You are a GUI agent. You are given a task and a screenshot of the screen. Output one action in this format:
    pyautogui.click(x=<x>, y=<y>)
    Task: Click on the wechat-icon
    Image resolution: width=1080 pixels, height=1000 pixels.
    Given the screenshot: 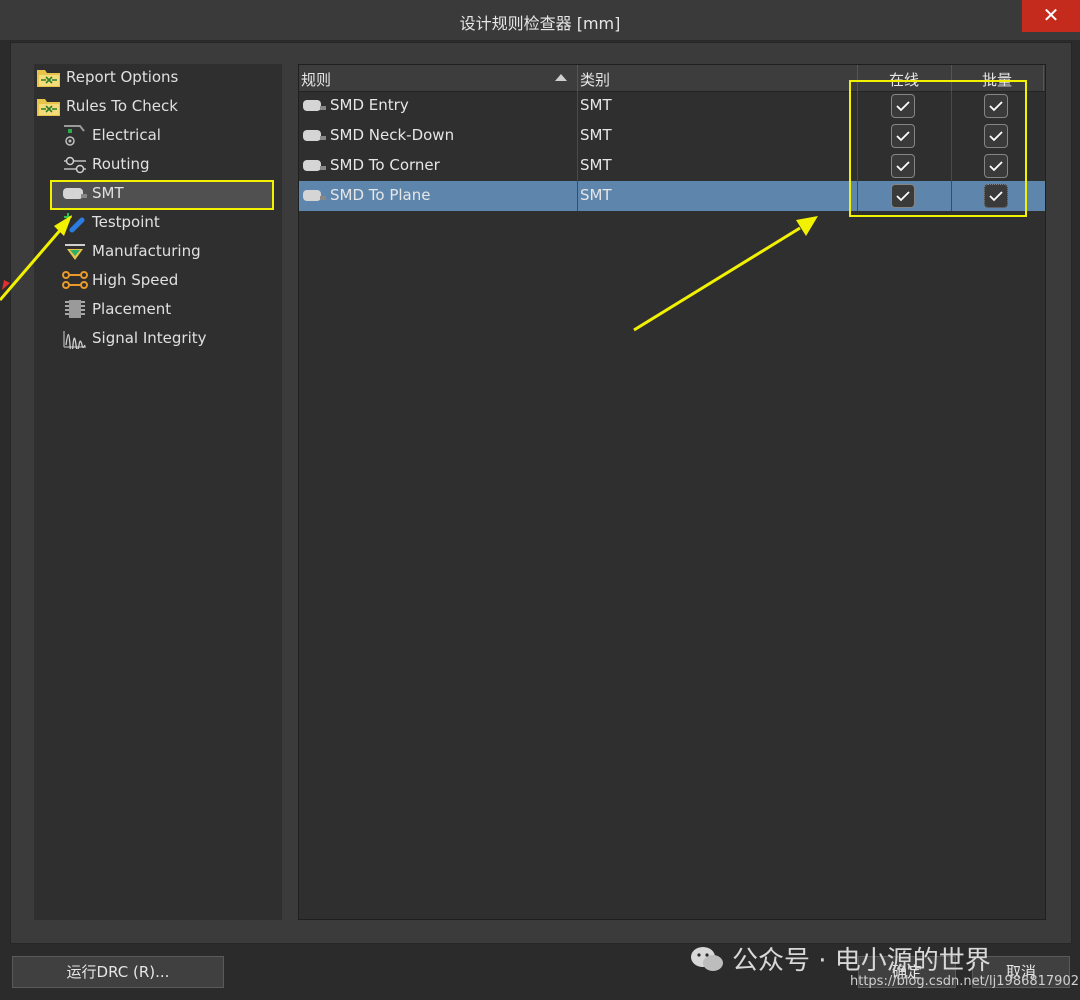 What is the action you would take?
    pyautogui.click(x=707, y=958)
    